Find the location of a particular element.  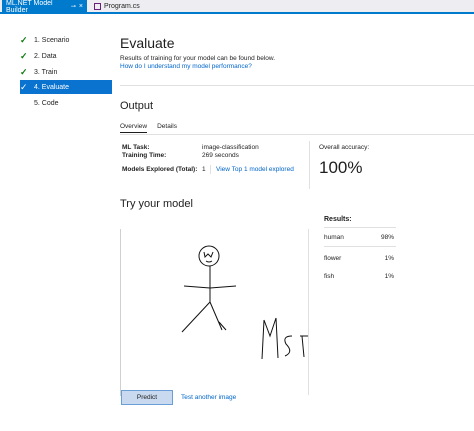

result-row: flower 1% is located at coordinates (359, 258).